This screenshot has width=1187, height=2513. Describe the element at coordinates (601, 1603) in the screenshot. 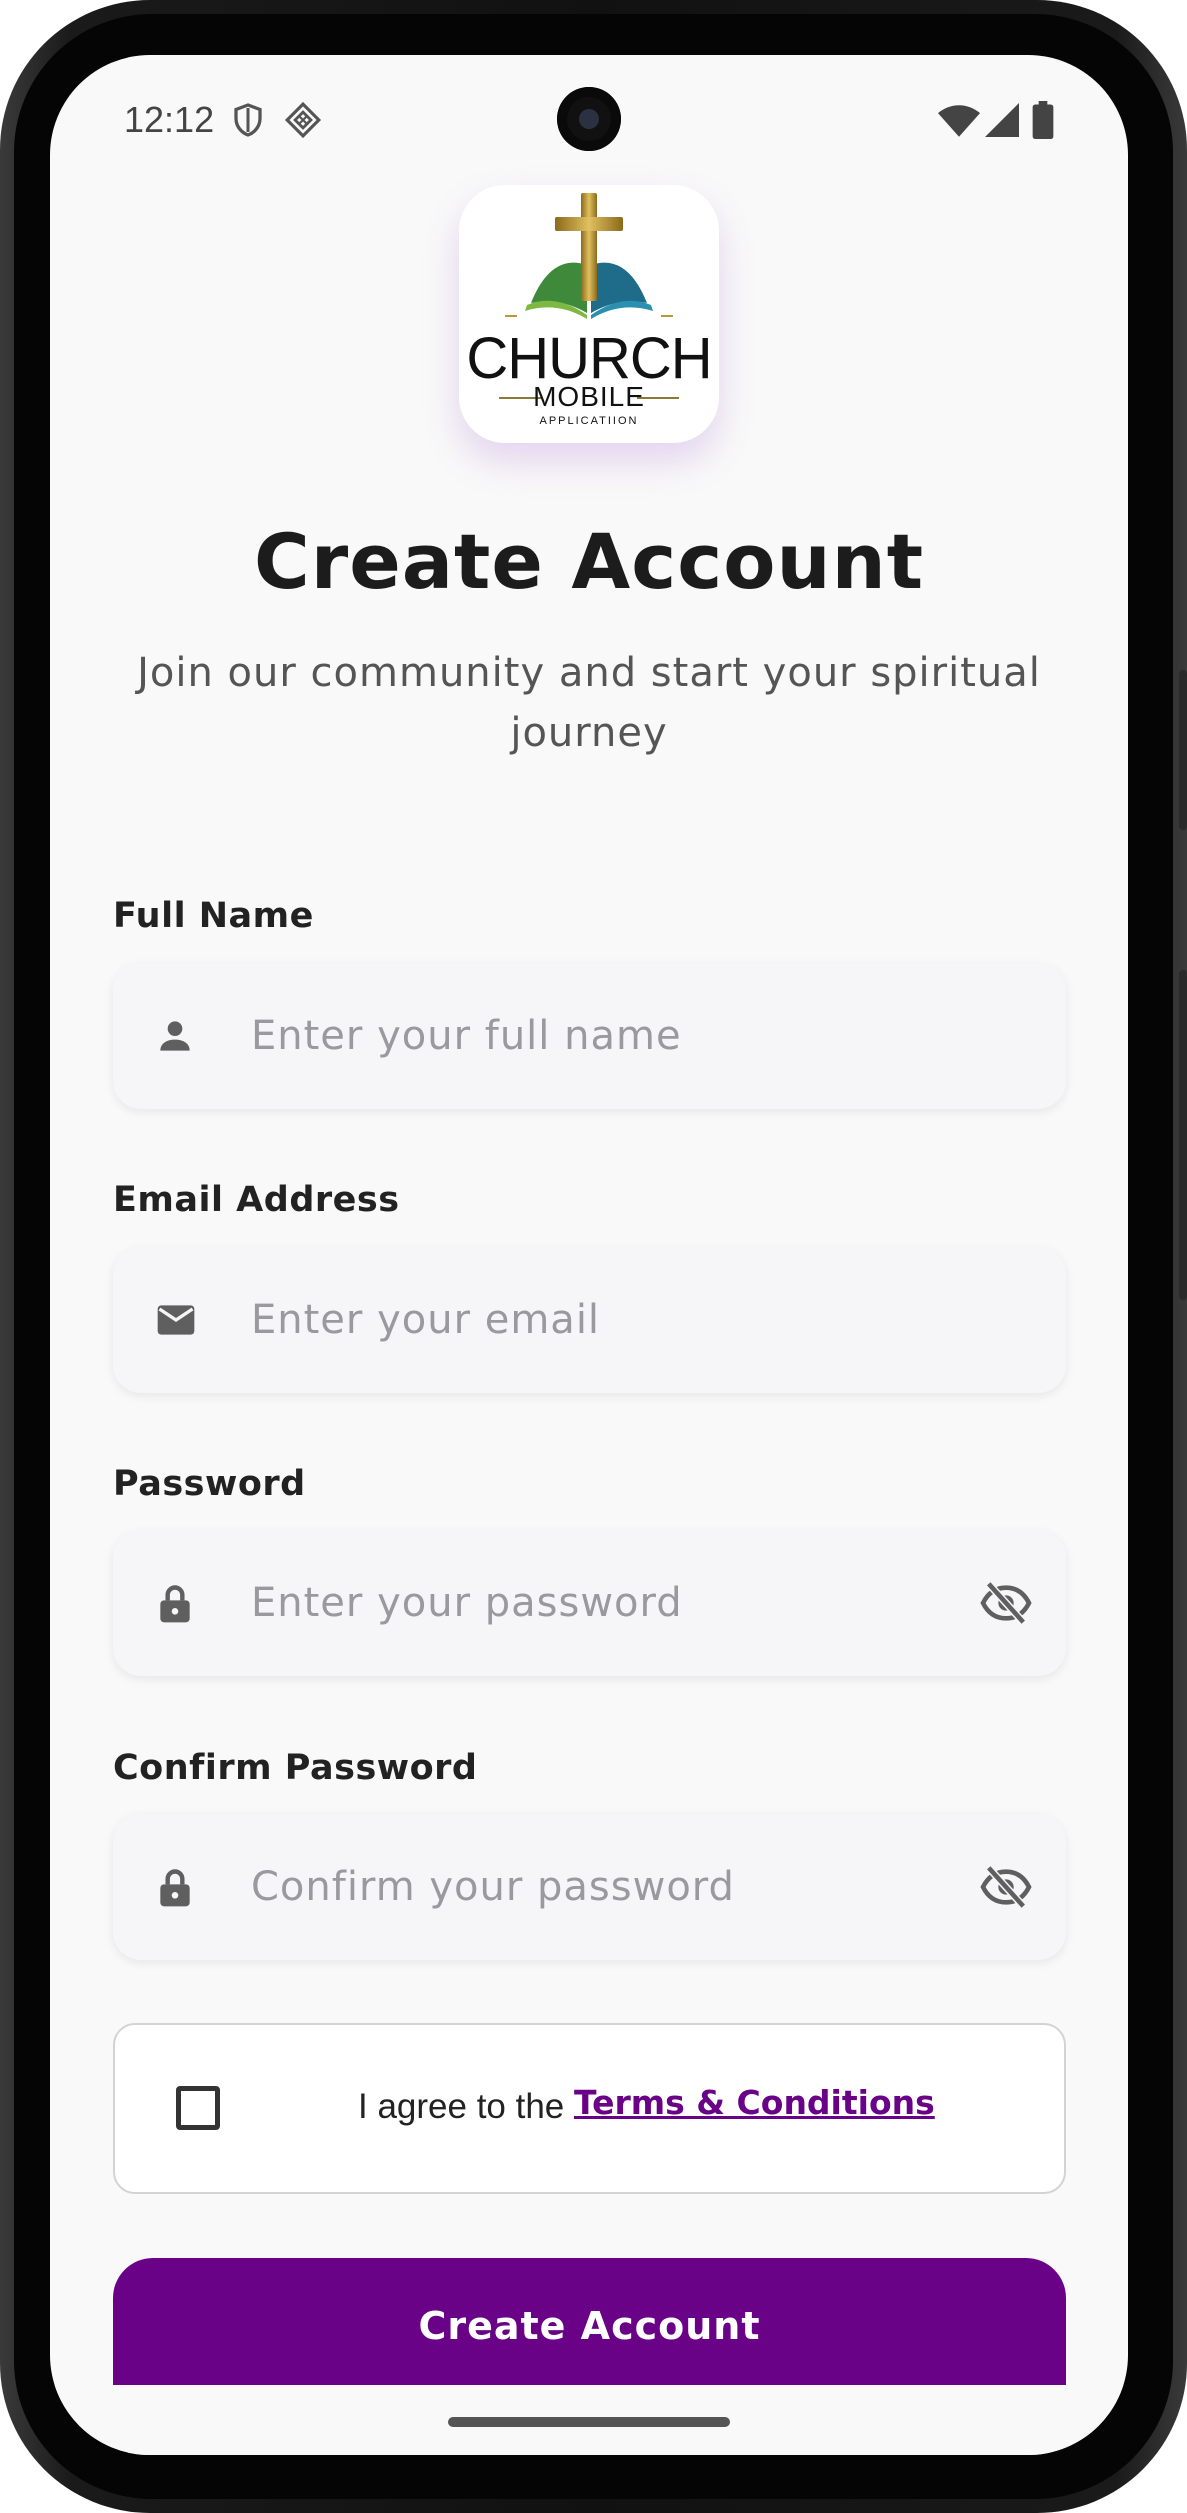

I see `password-input` at that location.